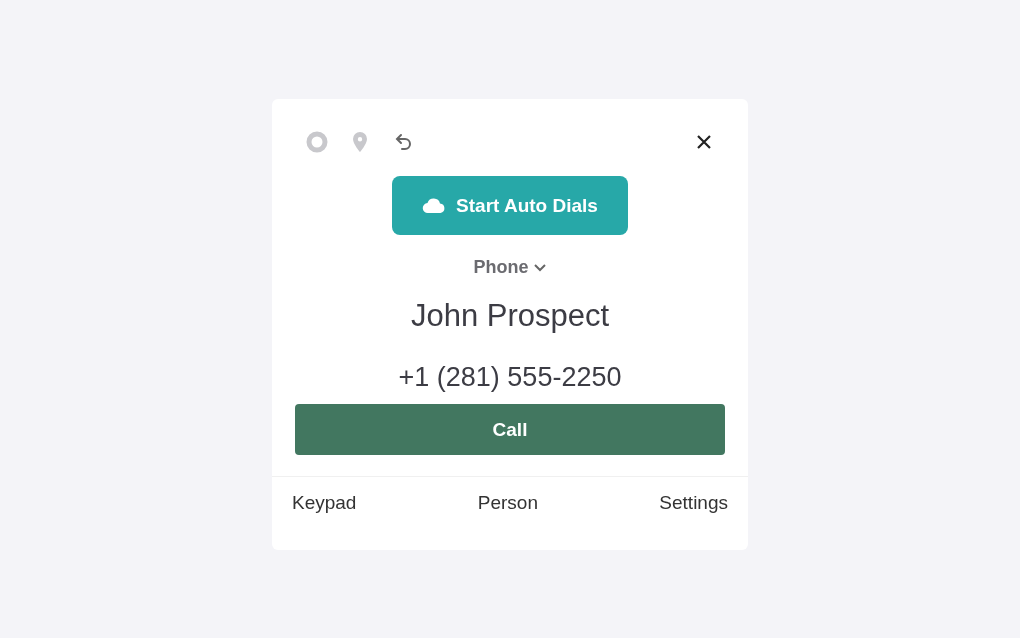  What do you see at coordinates (510, 377) in the screenshot?
I see `phone-number: +1 (281) 555-2250` at bounding box center [510, 377].